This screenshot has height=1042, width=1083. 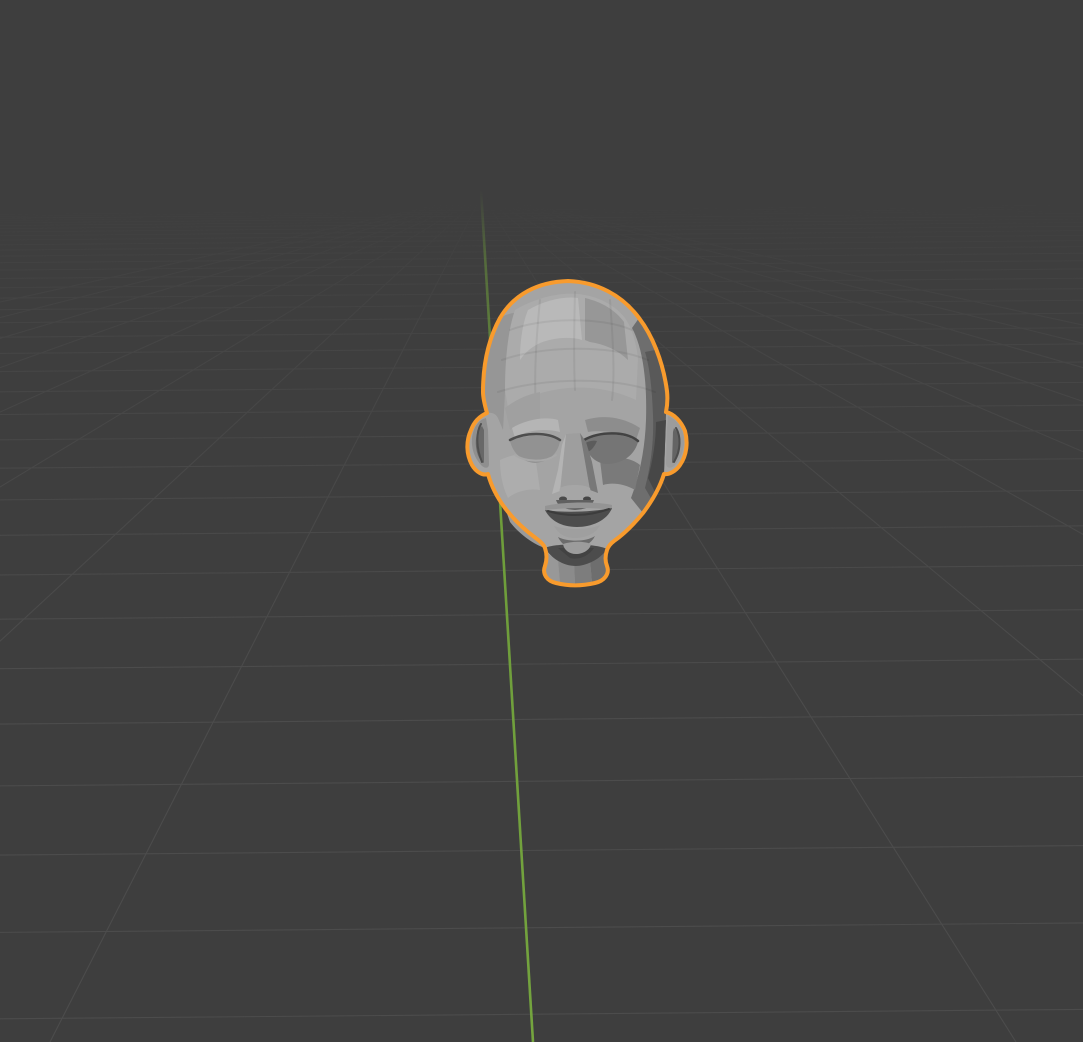 What do you see at coordinates (577, 433) in the screenshot?
I see `head-object` at bounding box center [577, 433].